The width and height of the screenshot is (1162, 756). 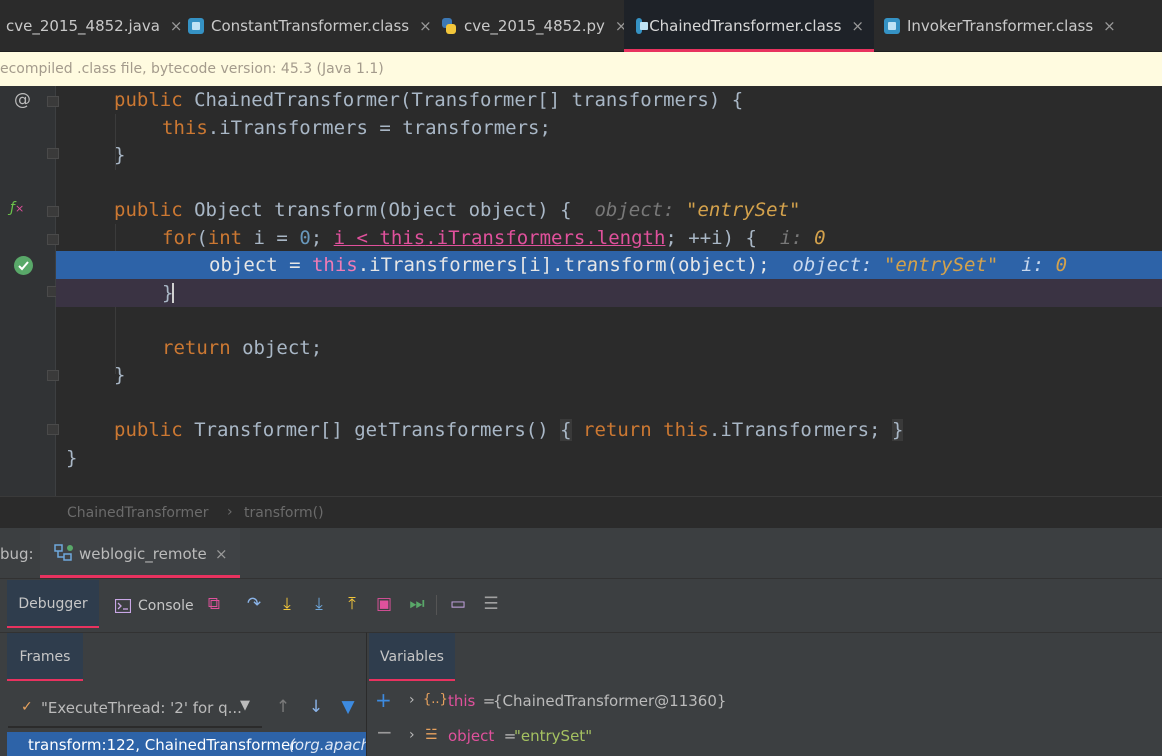 What do you see at coordinates (83, 26) in the screenshot?
I see `tab-label: cve_2015_4852.java` at bounding box center [83, 26].